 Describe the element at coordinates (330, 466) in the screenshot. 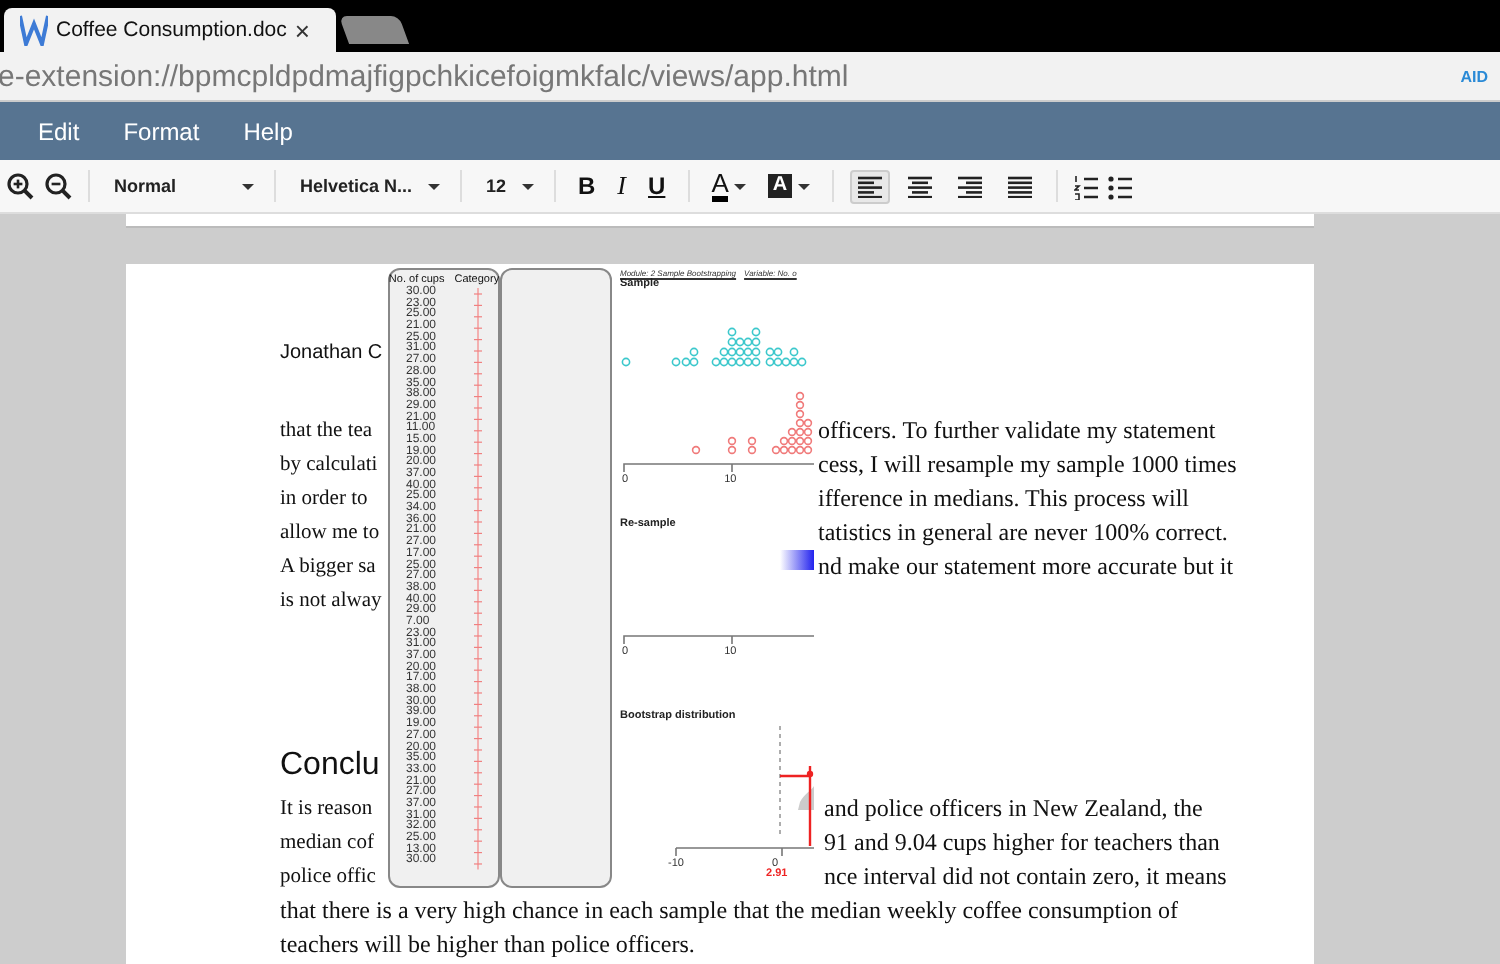

I see `paragraph-text: by calculati` at that location.